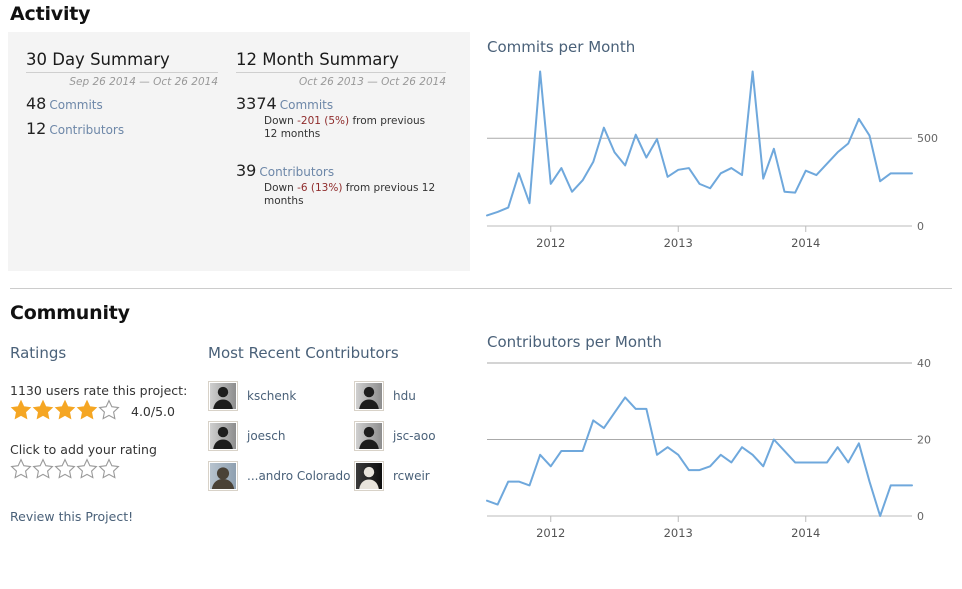  I want to click on stat-commits-12-month-change: Down -201 (5%) from previous 12 months, so click(351, 128).